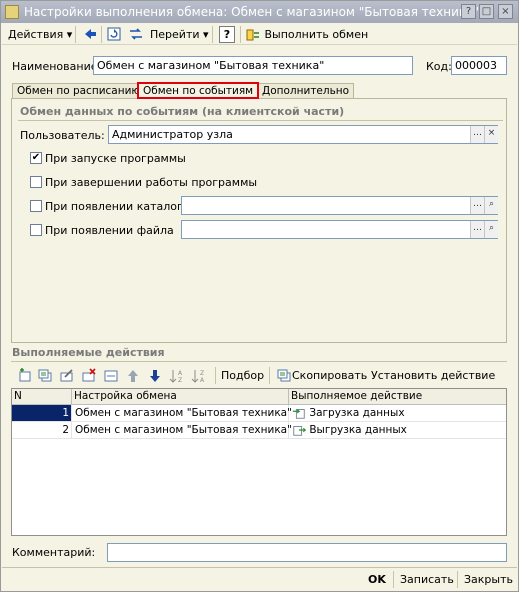 This screenshot has height=592, width=519. Describe the element at coordinates (486, 11) in the screenshot. I see `maximize-button: □` at that location.